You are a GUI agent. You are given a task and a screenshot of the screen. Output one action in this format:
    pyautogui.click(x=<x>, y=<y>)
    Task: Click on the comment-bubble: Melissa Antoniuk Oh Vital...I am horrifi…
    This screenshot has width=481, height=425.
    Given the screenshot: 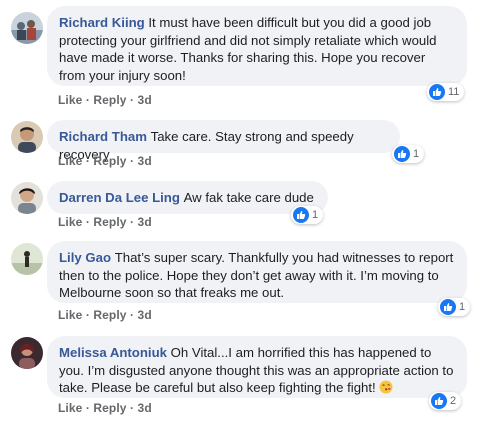 What is the action you would take?
    pyautogui.click(x=257, y=367)
    